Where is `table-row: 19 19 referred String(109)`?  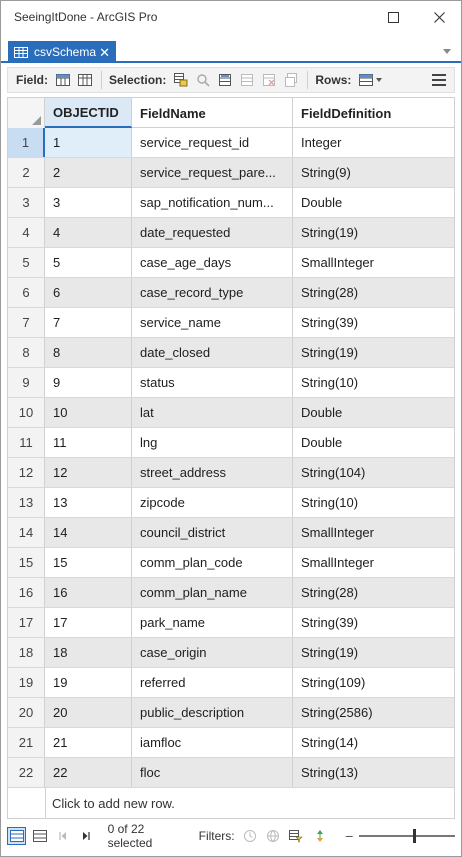
table-row: 19 19 referred String(109) is located at coordinates (231, 683).